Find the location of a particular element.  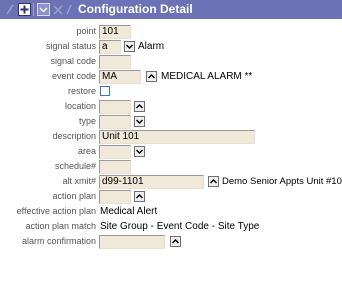

alt-xmit-lookup-button is located at coordinates (213, 181).